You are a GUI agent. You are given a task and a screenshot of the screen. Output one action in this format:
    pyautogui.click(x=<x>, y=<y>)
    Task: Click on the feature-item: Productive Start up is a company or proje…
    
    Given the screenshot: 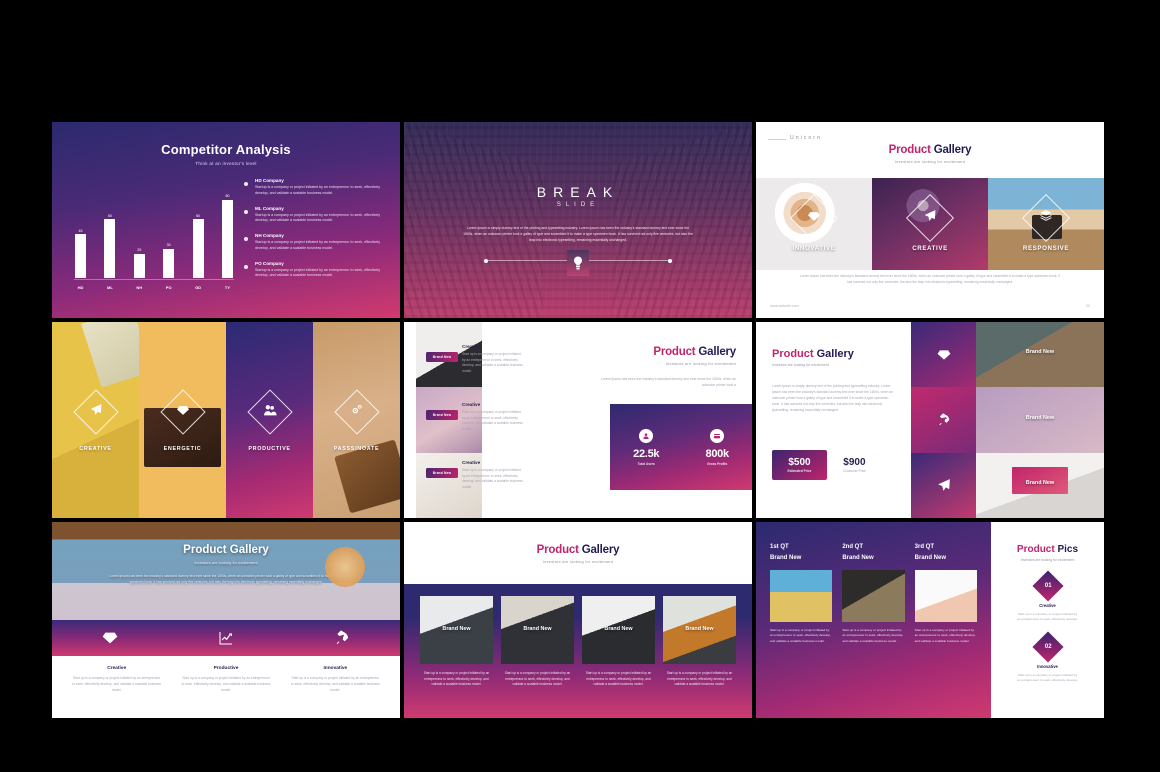 What is the action you would take?
    pyautogui.click(x=225, y=679)
    